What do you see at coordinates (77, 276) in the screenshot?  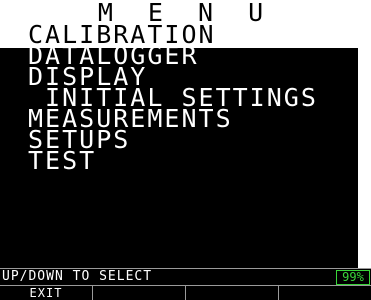 I see `status-hint: UP/DOWN TO SELECT` at bounding box center [77, 276].